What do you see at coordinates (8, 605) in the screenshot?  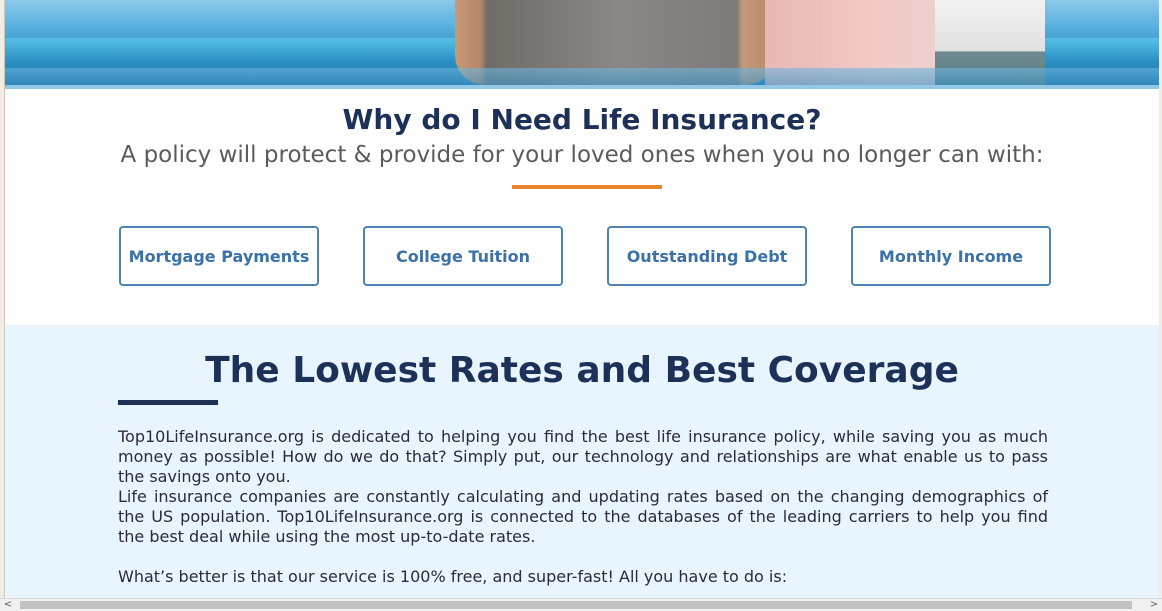 I see `scroll-left-arrow-icon: <` at bounding box center [8, 605].